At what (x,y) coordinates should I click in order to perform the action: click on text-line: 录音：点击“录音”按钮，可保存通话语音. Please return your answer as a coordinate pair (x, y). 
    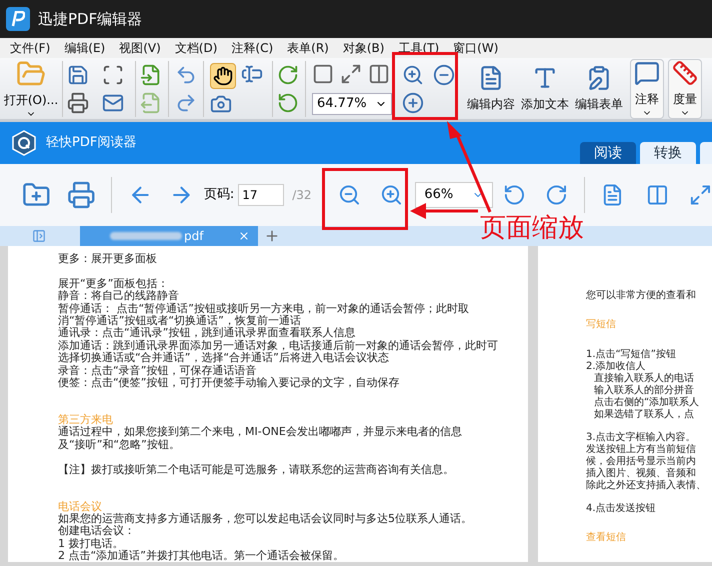
    Looking at the image, I should click on (157, 370).